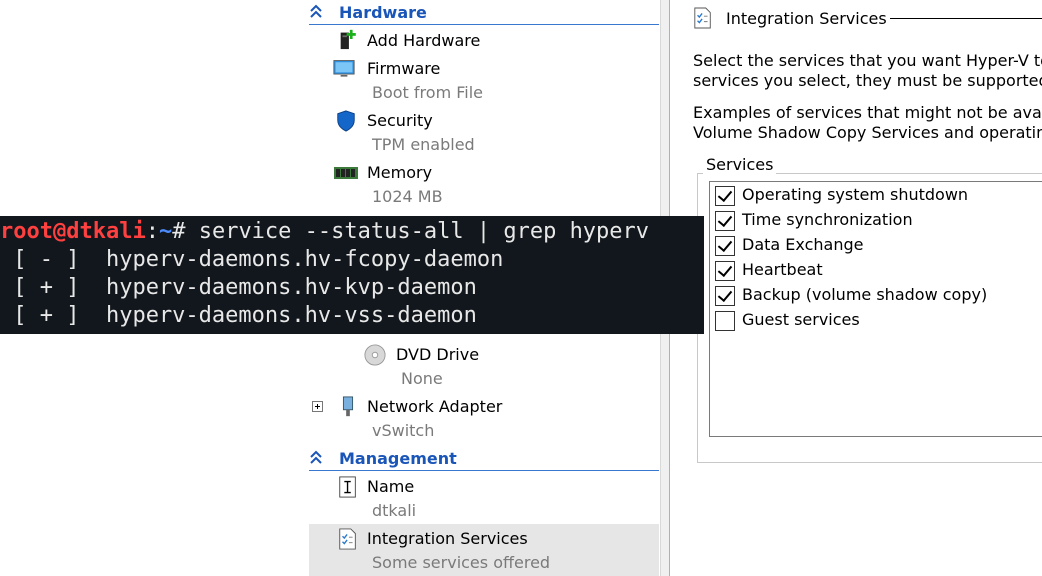  What do you see at coordinates (461, 562) in the screenshot?
I see `nav-item-detail: Some services offered` at bounding box center [461, 562].